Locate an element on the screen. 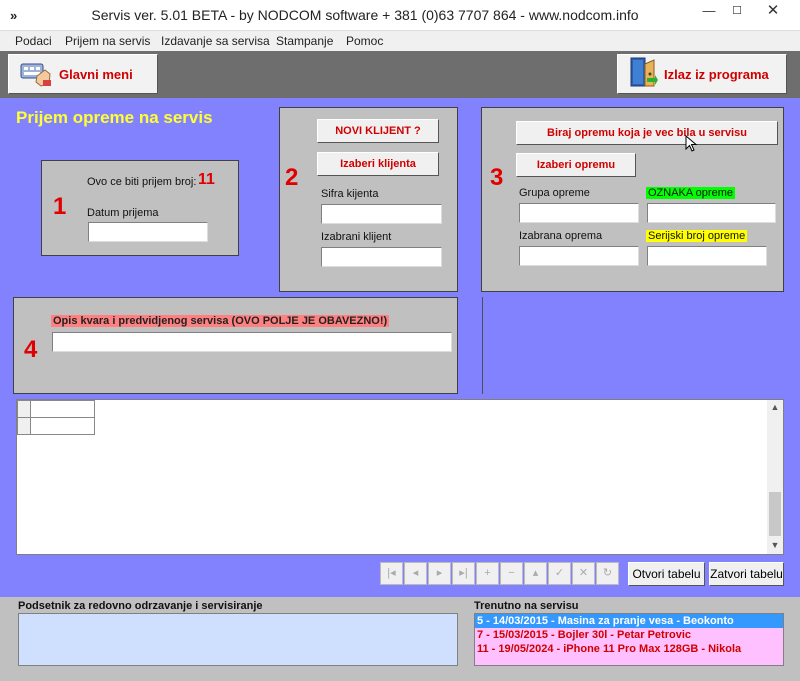 The image size is (800, 681). intake-number-label: Ovo ce biti prijem broj: is located at coordinates (142, 182).